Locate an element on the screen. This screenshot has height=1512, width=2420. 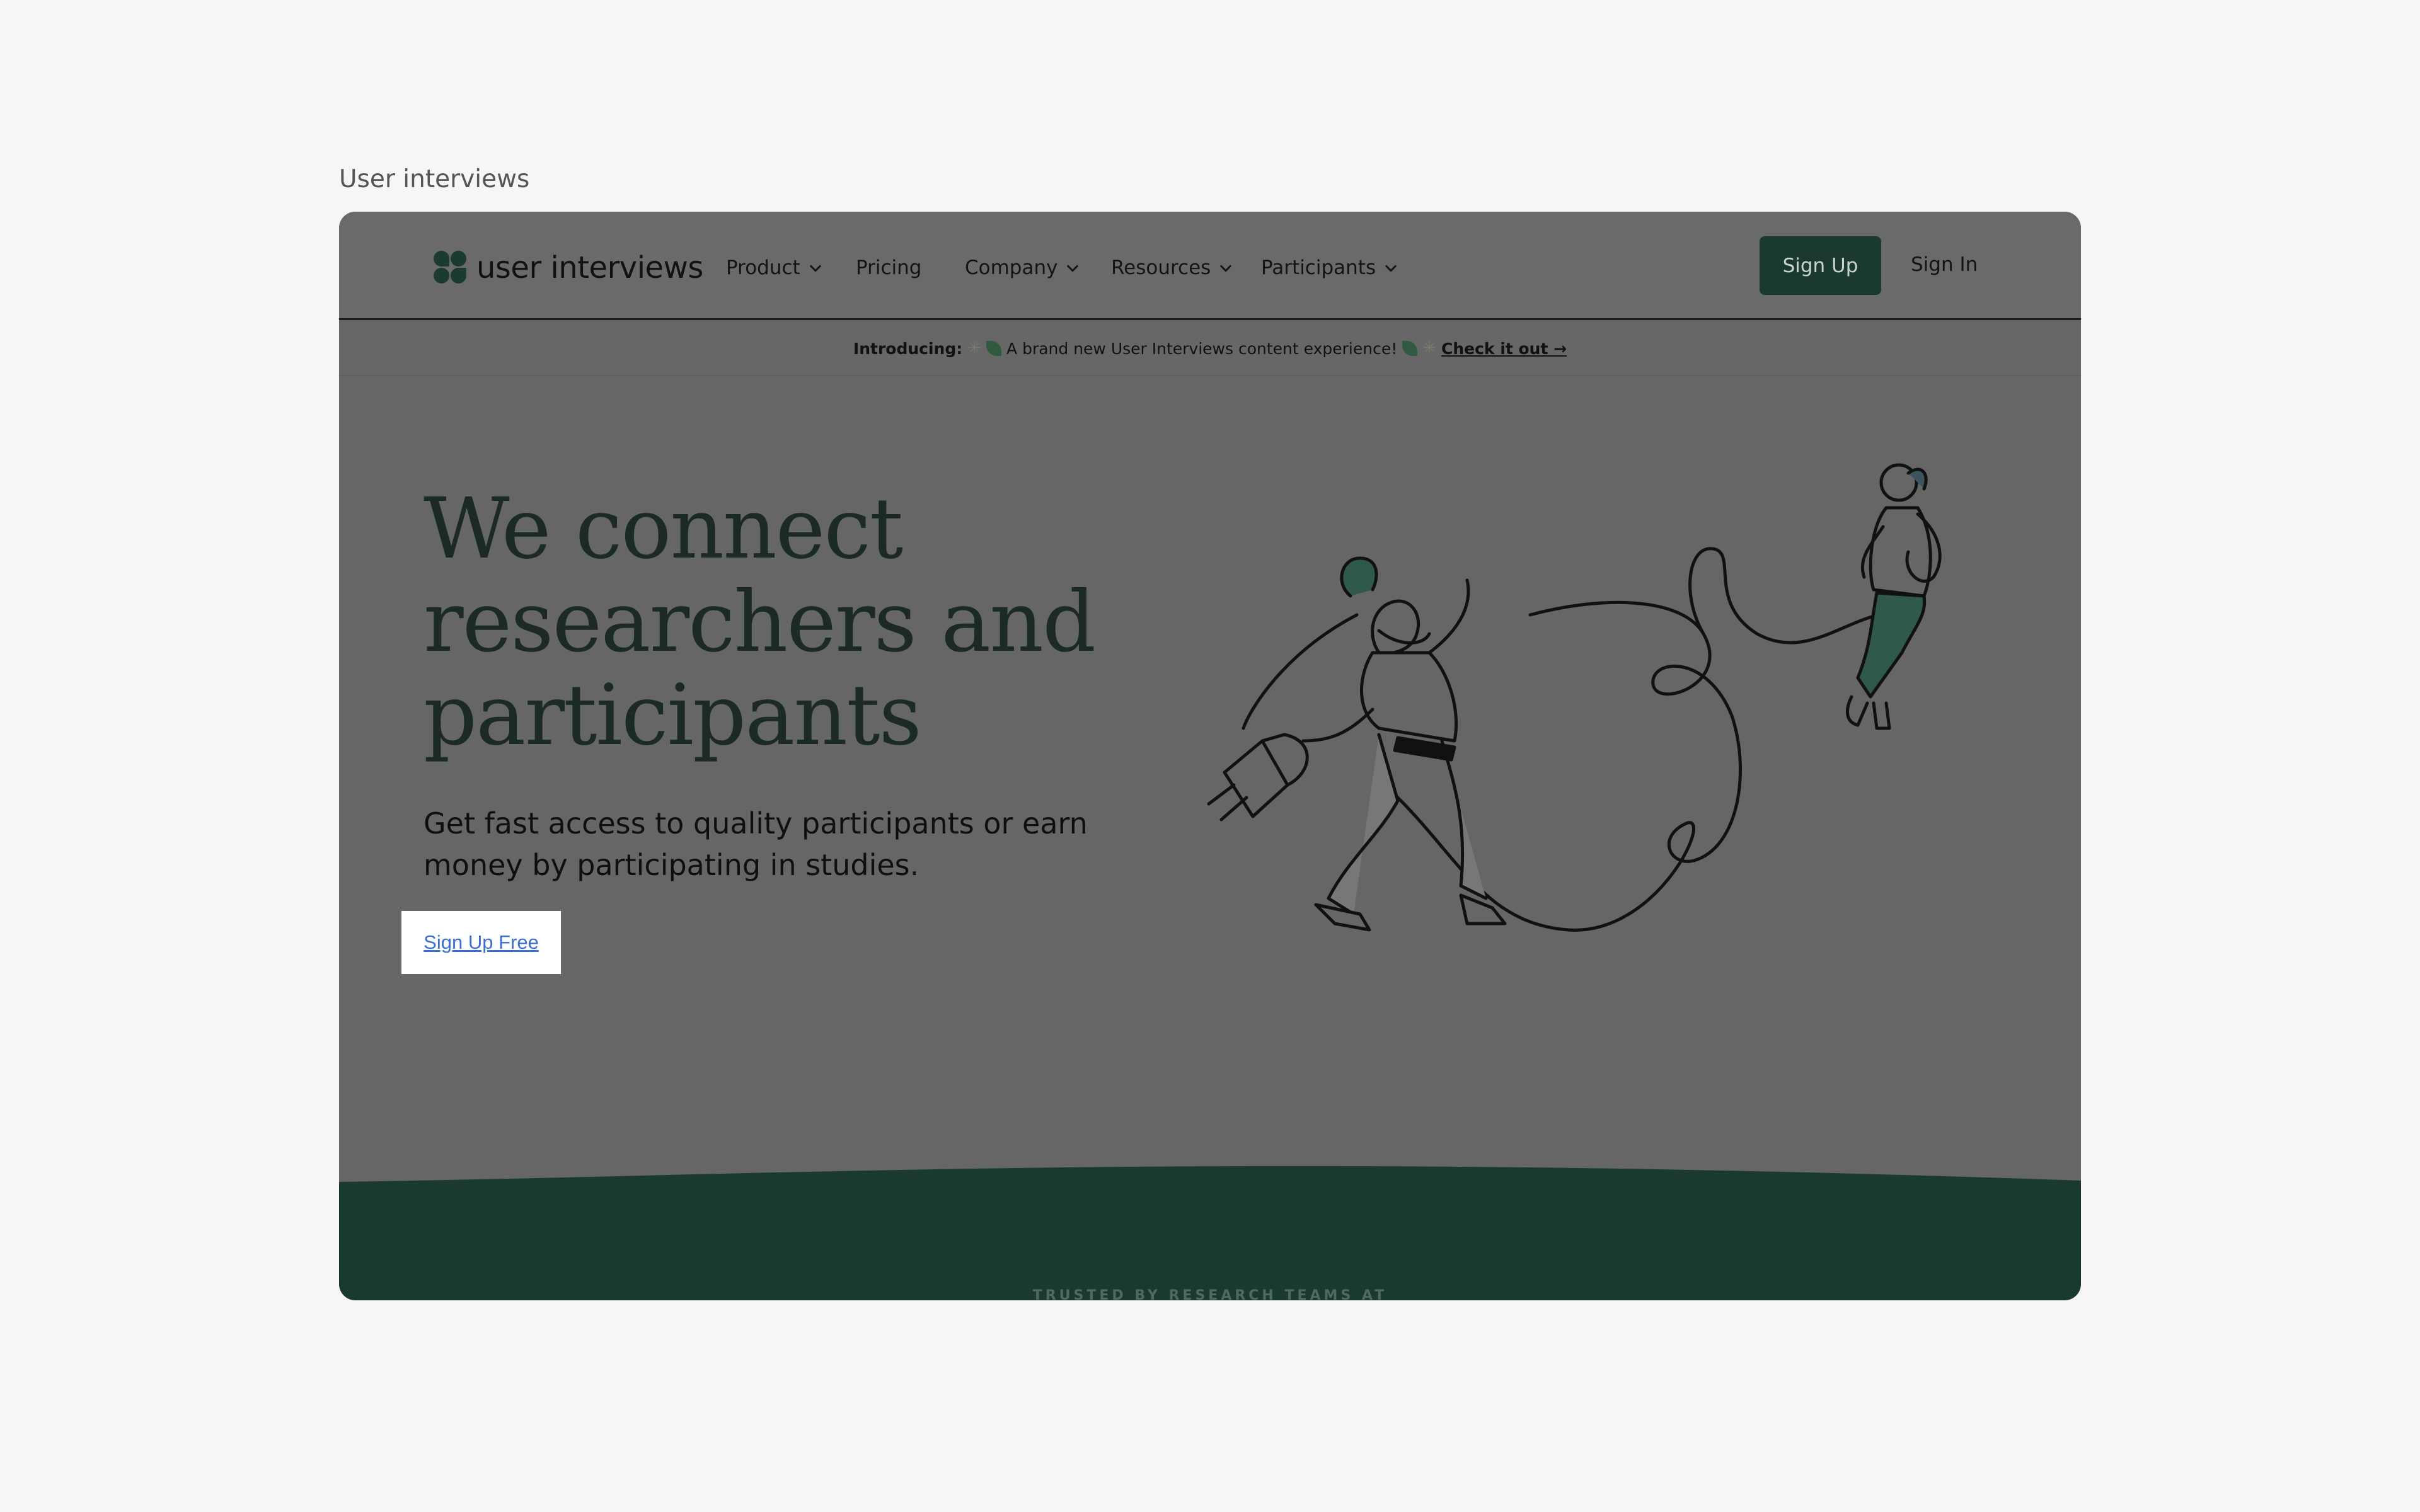
nav-item-participants: Participants is located at coordinates (1330, 267).